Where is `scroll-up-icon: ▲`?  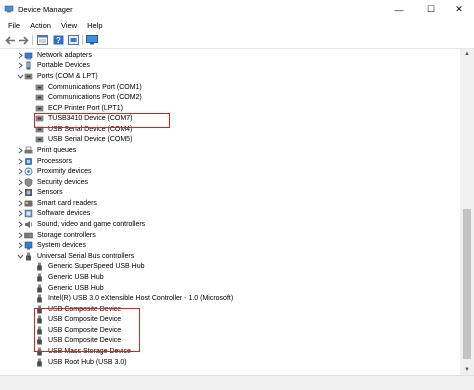 scroll-up-icon: ▲ is located at coordinates (467, 54).